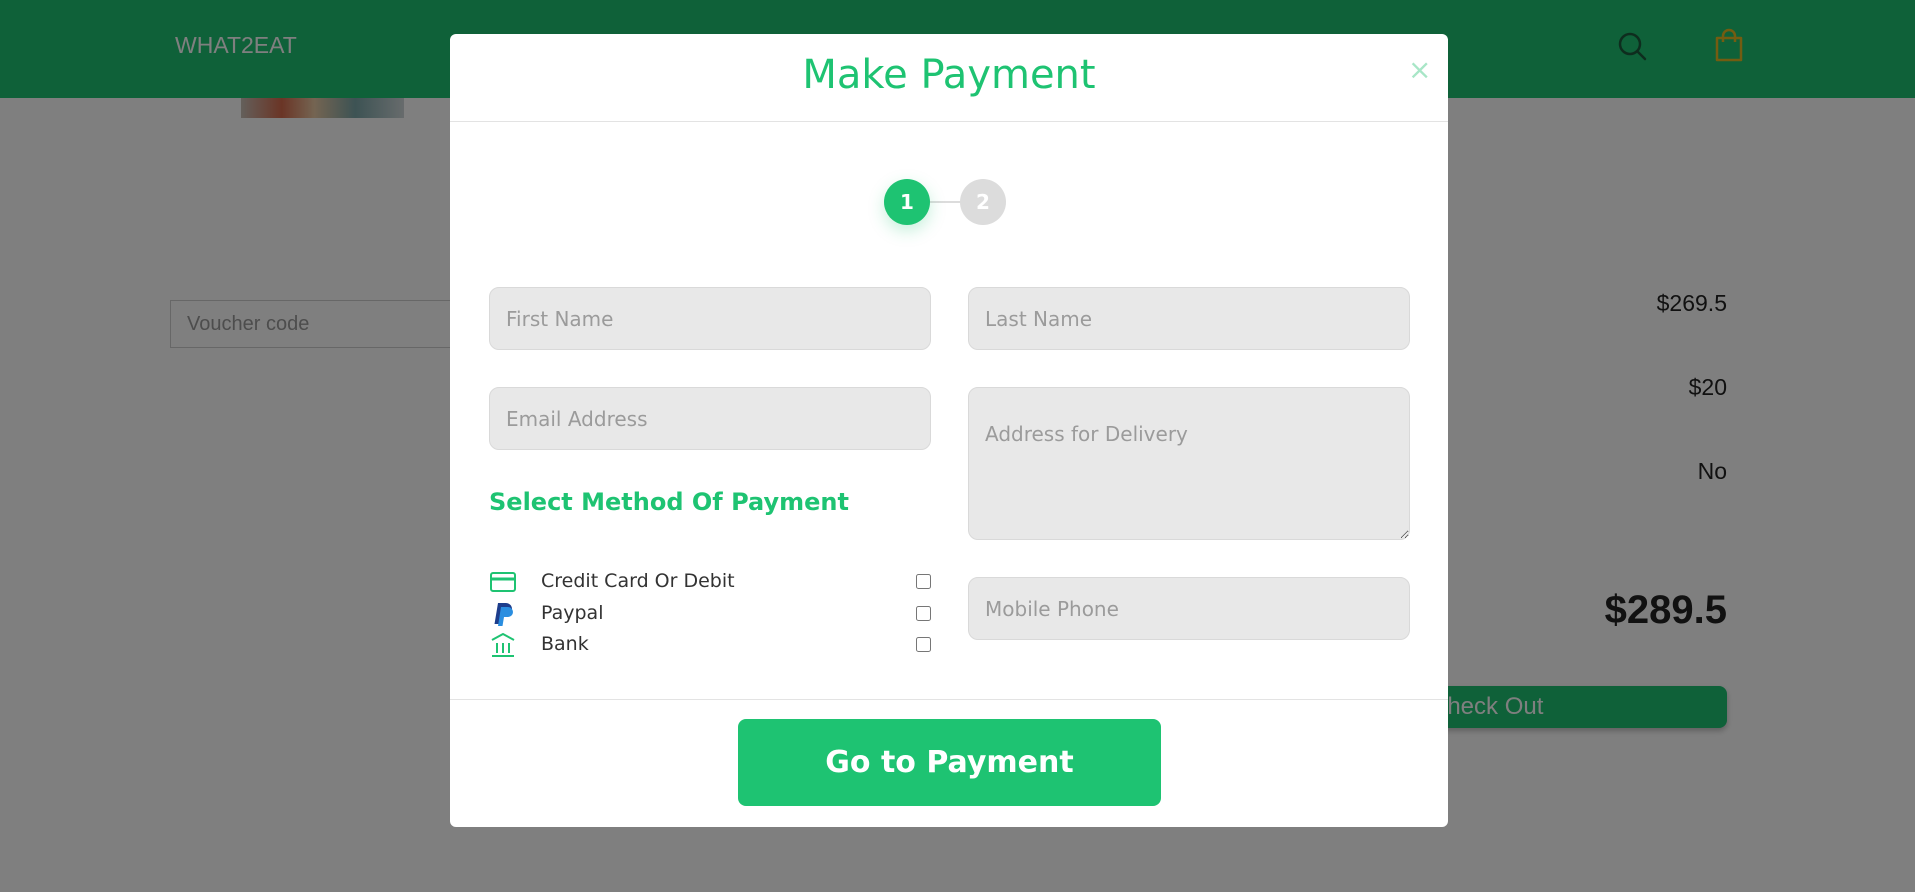 This screenshot has height=892, width=1915. What do you see at coordinates (907, 202) in the screenshot?
I see `step-1: 1` at bounding box center [907, 202].